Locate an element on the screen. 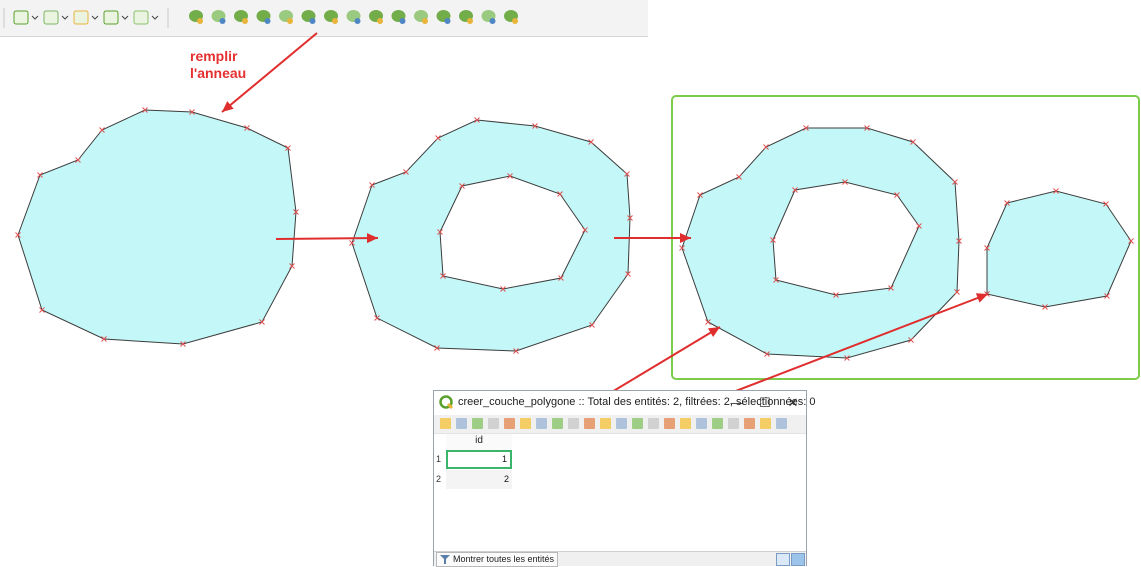  attribute-grid: id 1 1 2 2 is located at coordinates (620, 492).